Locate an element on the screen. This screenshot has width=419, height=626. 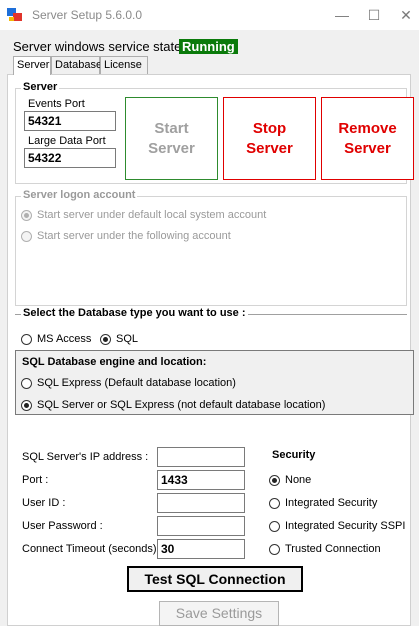
ip-address-label: SQL Server's IP address : is located at coordinates (85, 457).